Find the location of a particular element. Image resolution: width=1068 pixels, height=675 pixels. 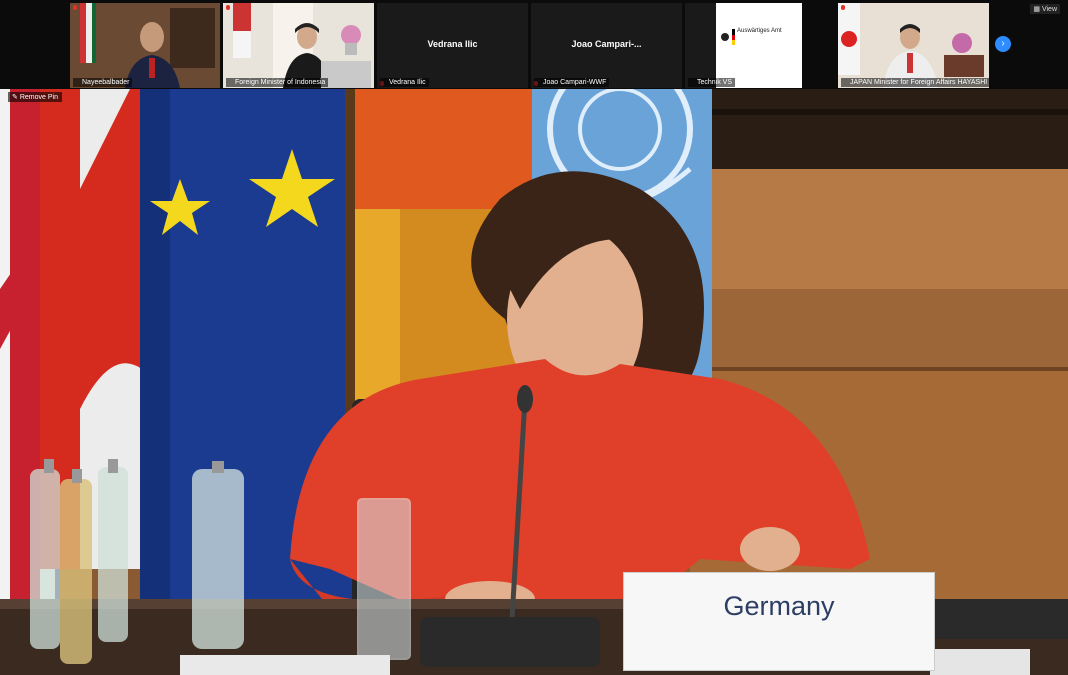

view-button: ▦ View is located at coordinates (1045, 9).